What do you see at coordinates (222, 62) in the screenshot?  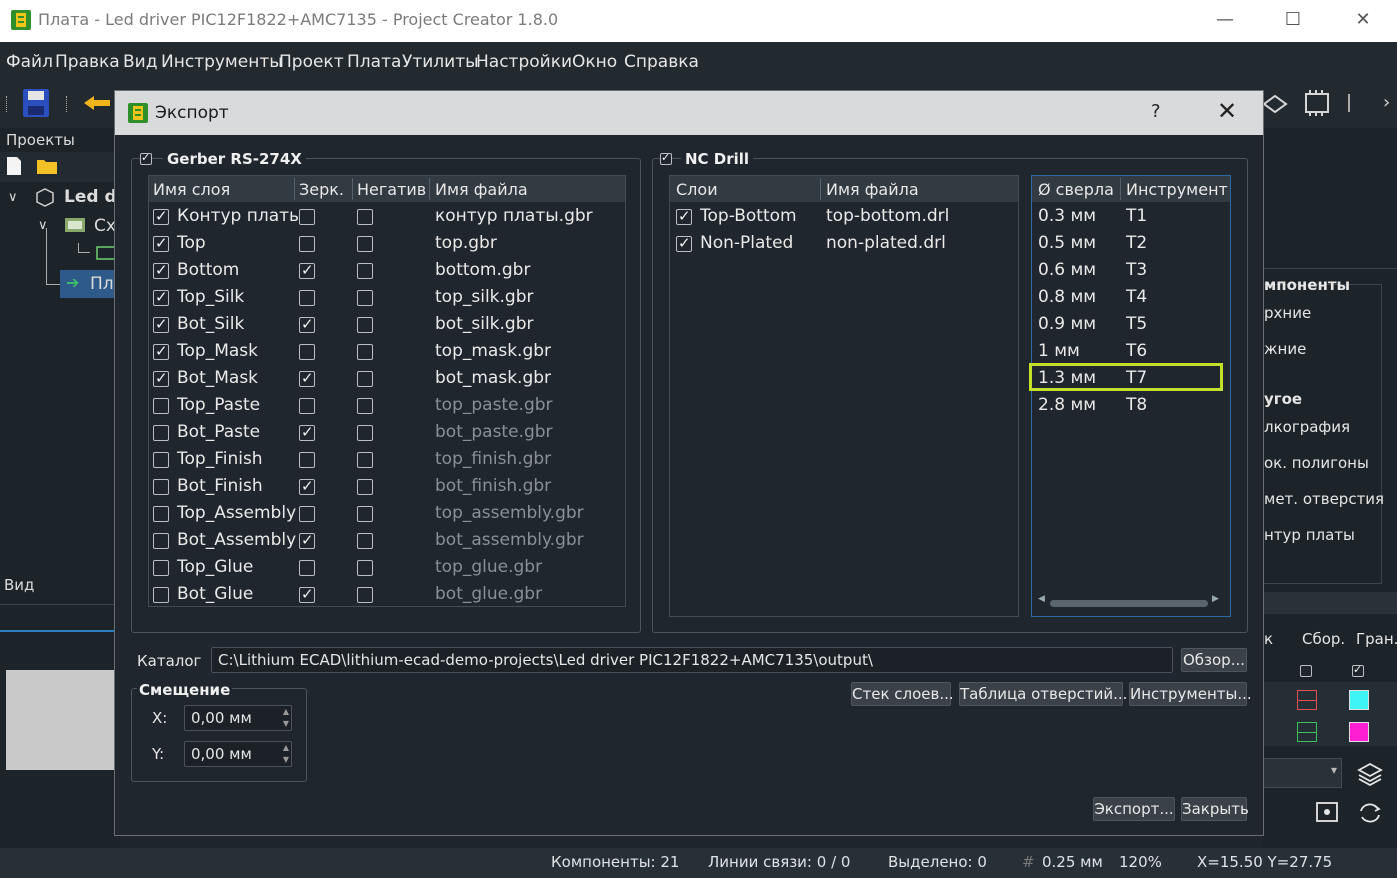 I see `menu-tools: Инструменты` at bounding box center [222, 62].